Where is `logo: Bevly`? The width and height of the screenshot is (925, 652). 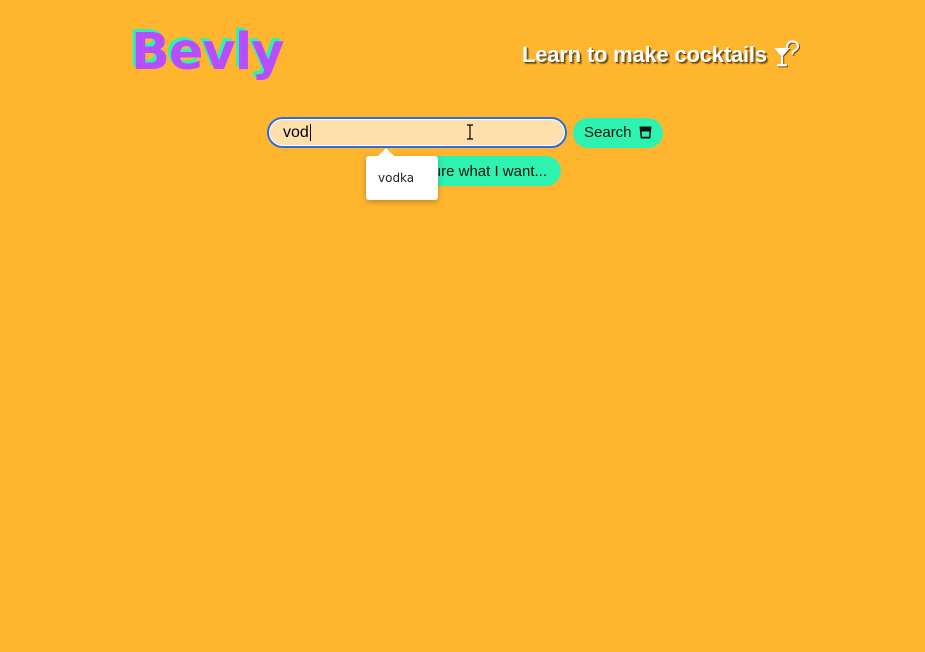 logo: Bevly is located at coordinates (207, 52).